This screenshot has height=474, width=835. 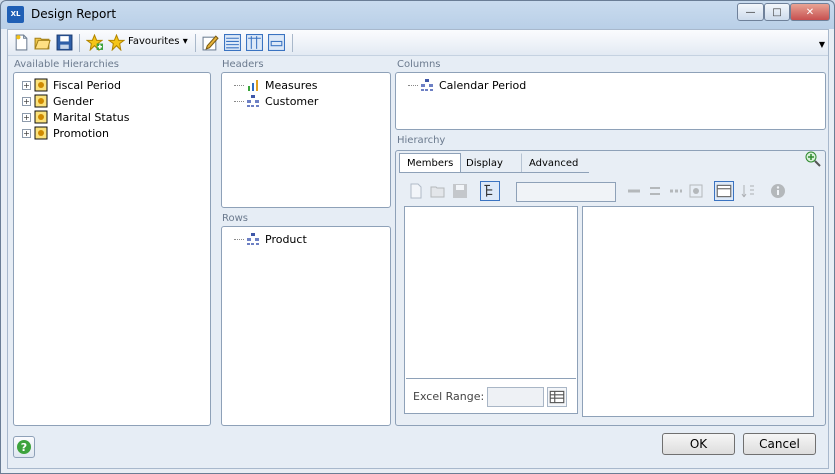 What do you see at coordinates (417, 15) in the screenshot?
I see `title-bar: XL Design Report — □ ✕` at bounding box center [417, 15].